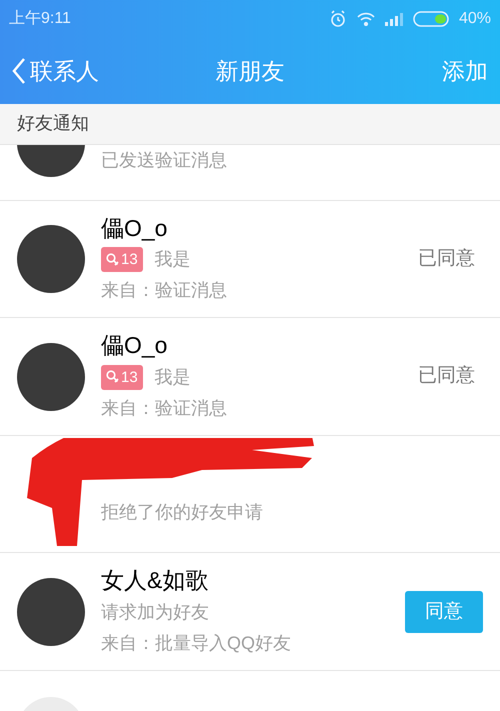 The width and height of the screenshot is (500, 711). Describe the element at coordinates (430, 19) in the screenshot. I see `battery-icon` at that location.